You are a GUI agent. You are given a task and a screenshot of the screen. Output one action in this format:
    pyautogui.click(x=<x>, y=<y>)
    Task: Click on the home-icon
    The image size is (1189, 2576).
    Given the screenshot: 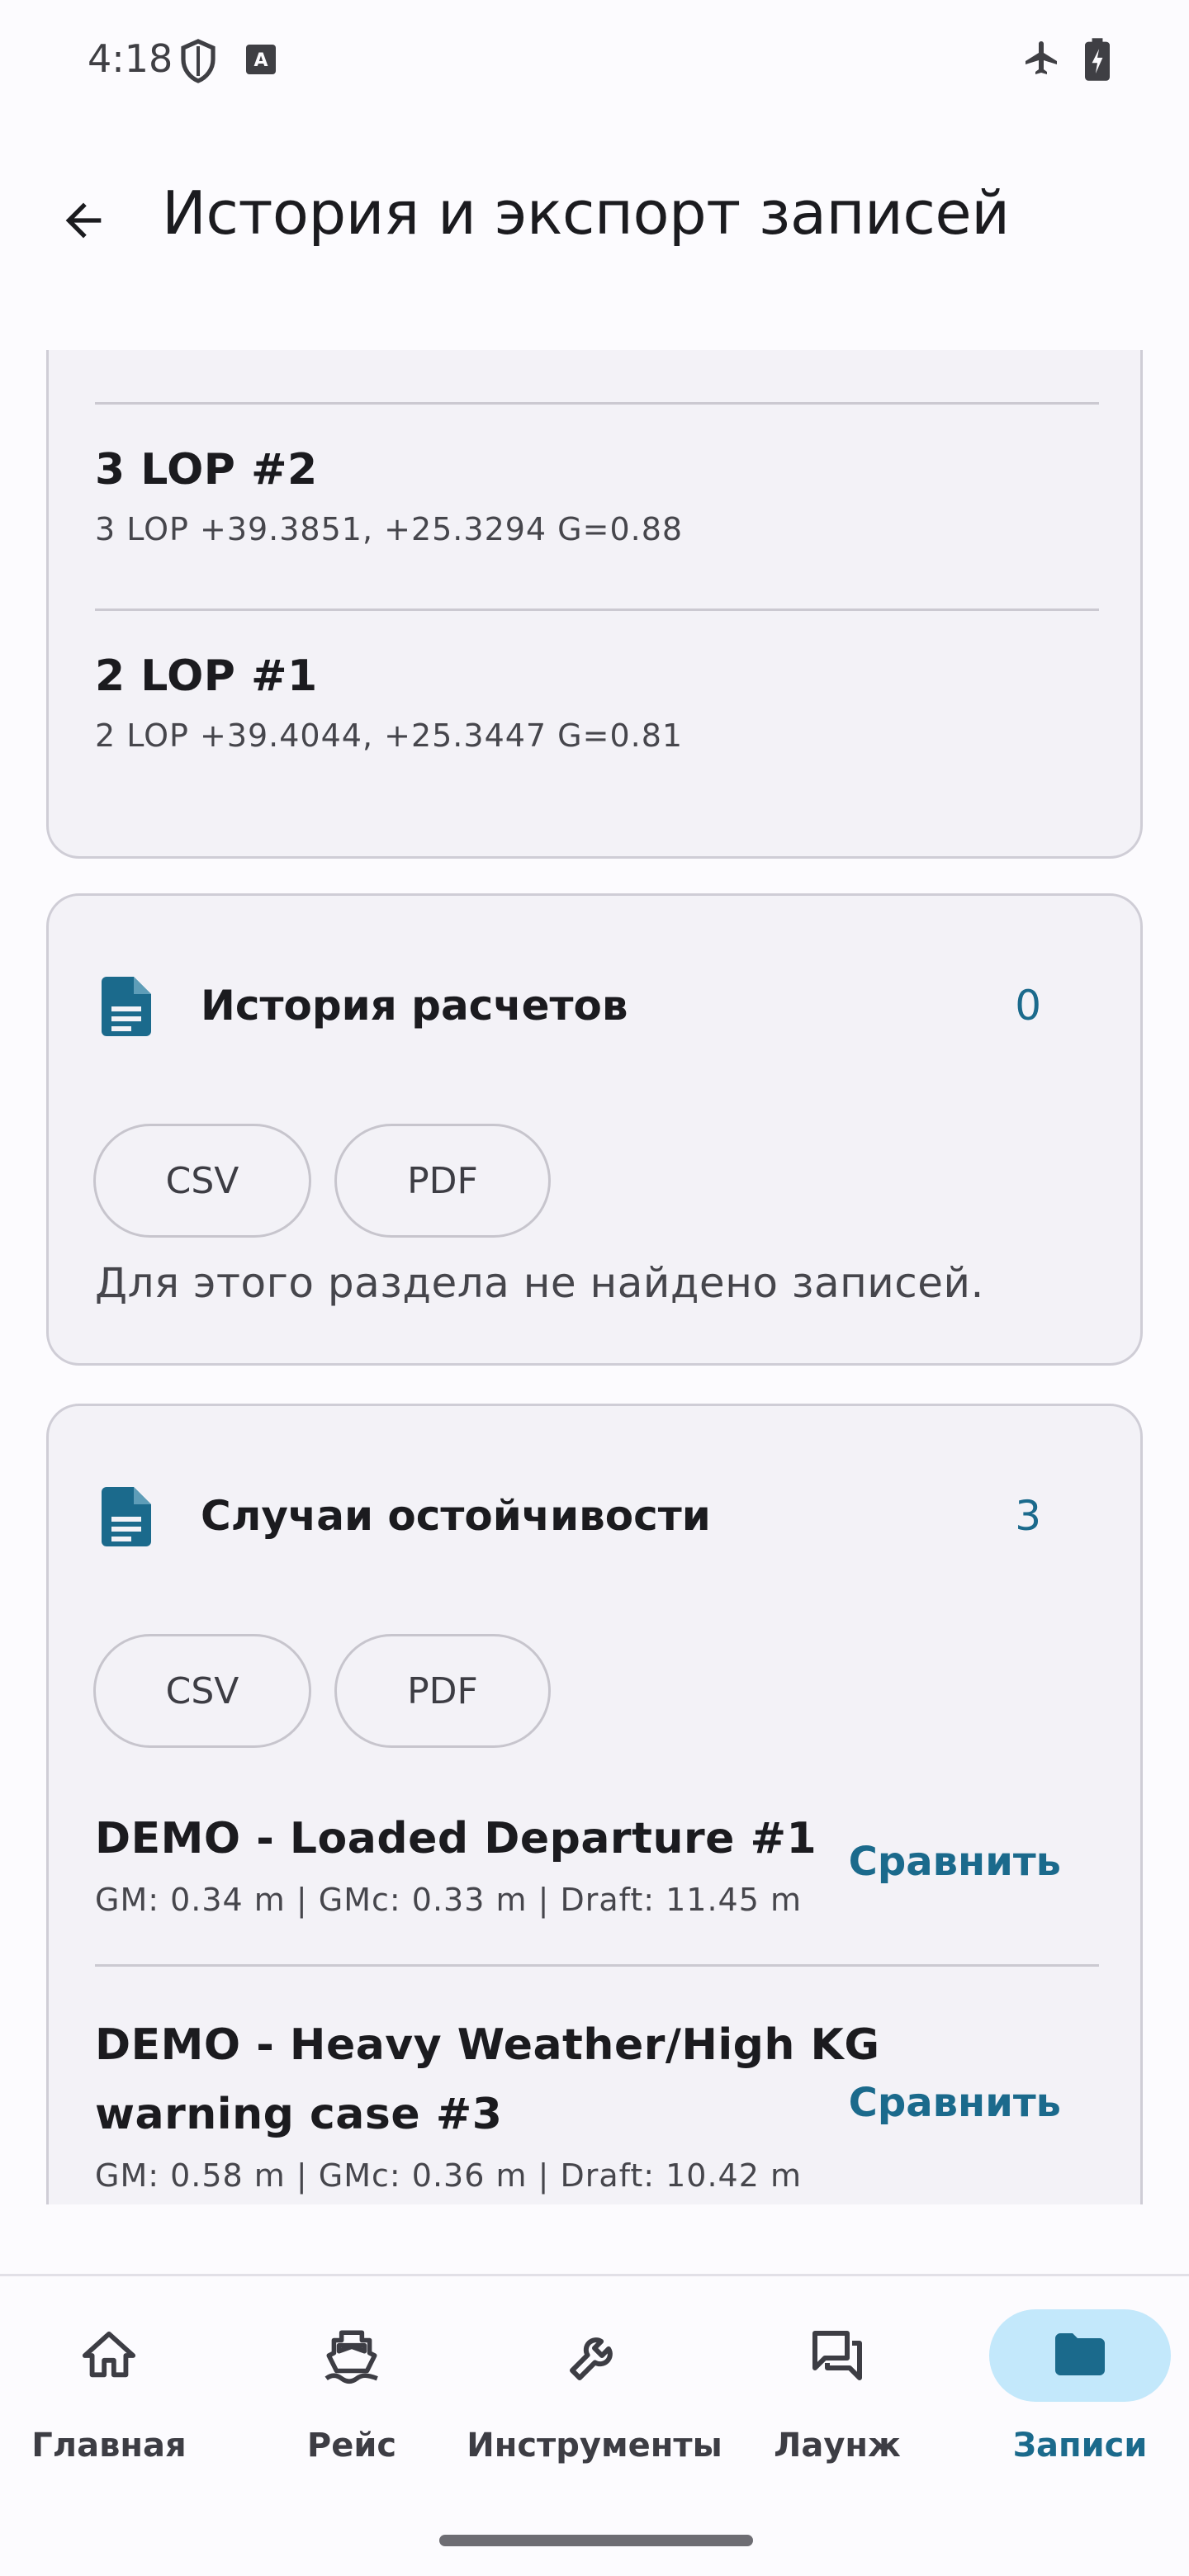 What is the action you would take?
    pyautogui.click(x=109, y=2354)
    